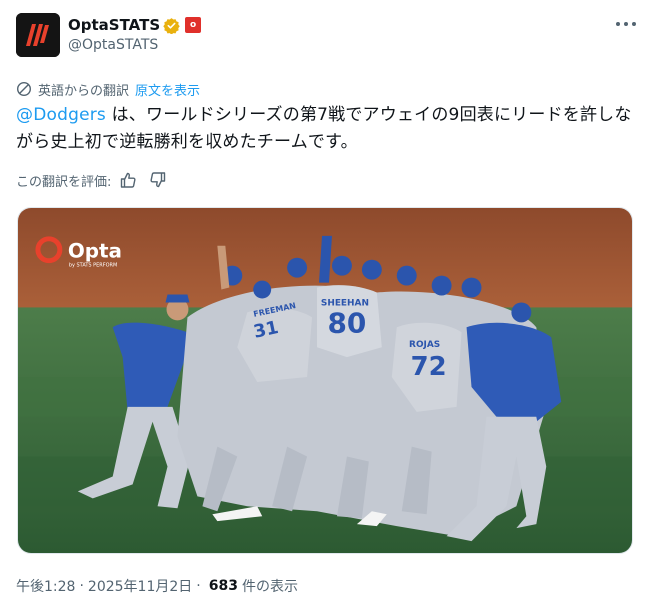 This screenshot has width=652, height=613. Describe the element at coordinates (326, 36) in the screenshot. I see `tweet-header: OptaSTATS o @OptaSTATS` at that location.